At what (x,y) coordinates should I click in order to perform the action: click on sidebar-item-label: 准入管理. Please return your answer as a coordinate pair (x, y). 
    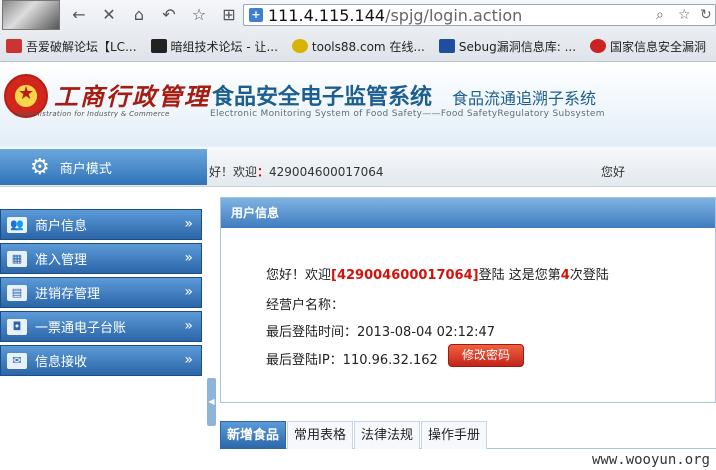
    Looking at the image, I should click on (61, 260).